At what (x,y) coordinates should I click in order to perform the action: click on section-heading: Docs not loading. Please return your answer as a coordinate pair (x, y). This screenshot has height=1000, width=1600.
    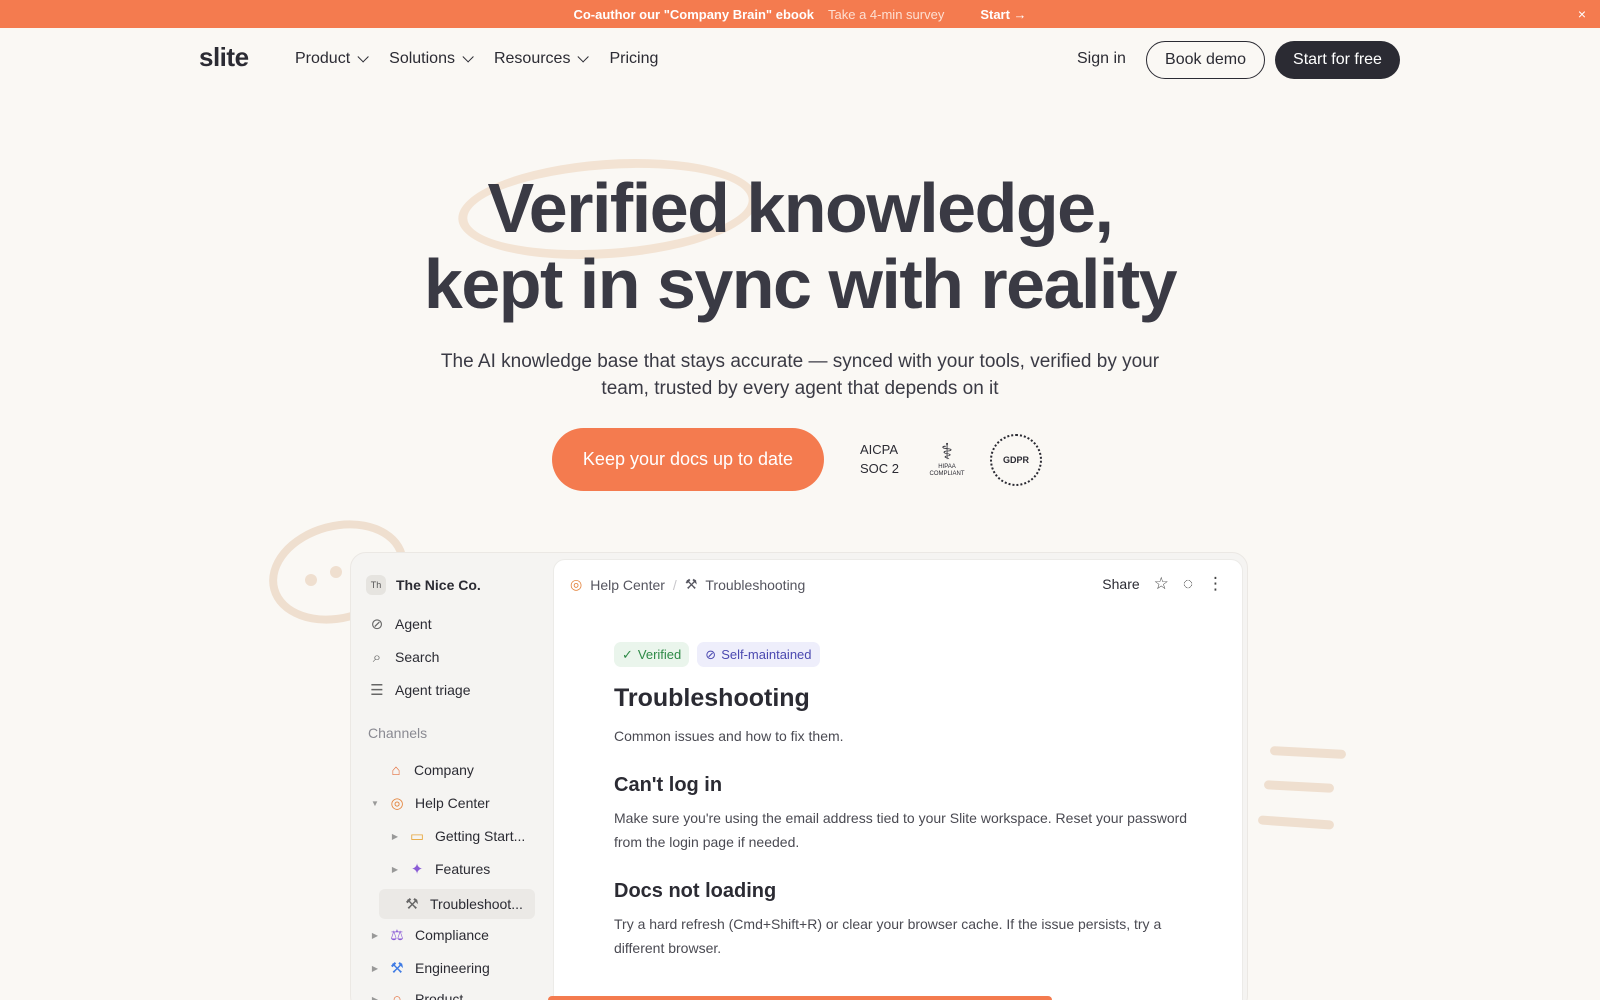
    Looking at the image, I should click on (695, 891).